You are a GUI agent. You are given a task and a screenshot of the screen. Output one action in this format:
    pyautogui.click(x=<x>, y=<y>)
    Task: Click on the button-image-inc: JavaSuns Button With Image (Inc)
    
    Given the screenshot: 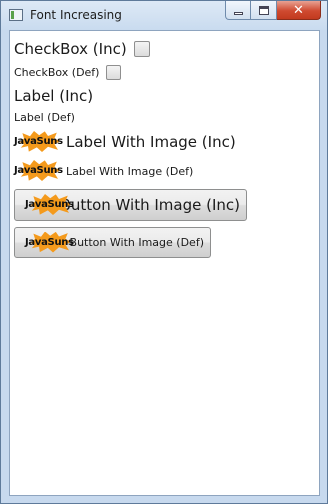 What is the action you would take?
    pyautogui.click(x=130, y=205)
    